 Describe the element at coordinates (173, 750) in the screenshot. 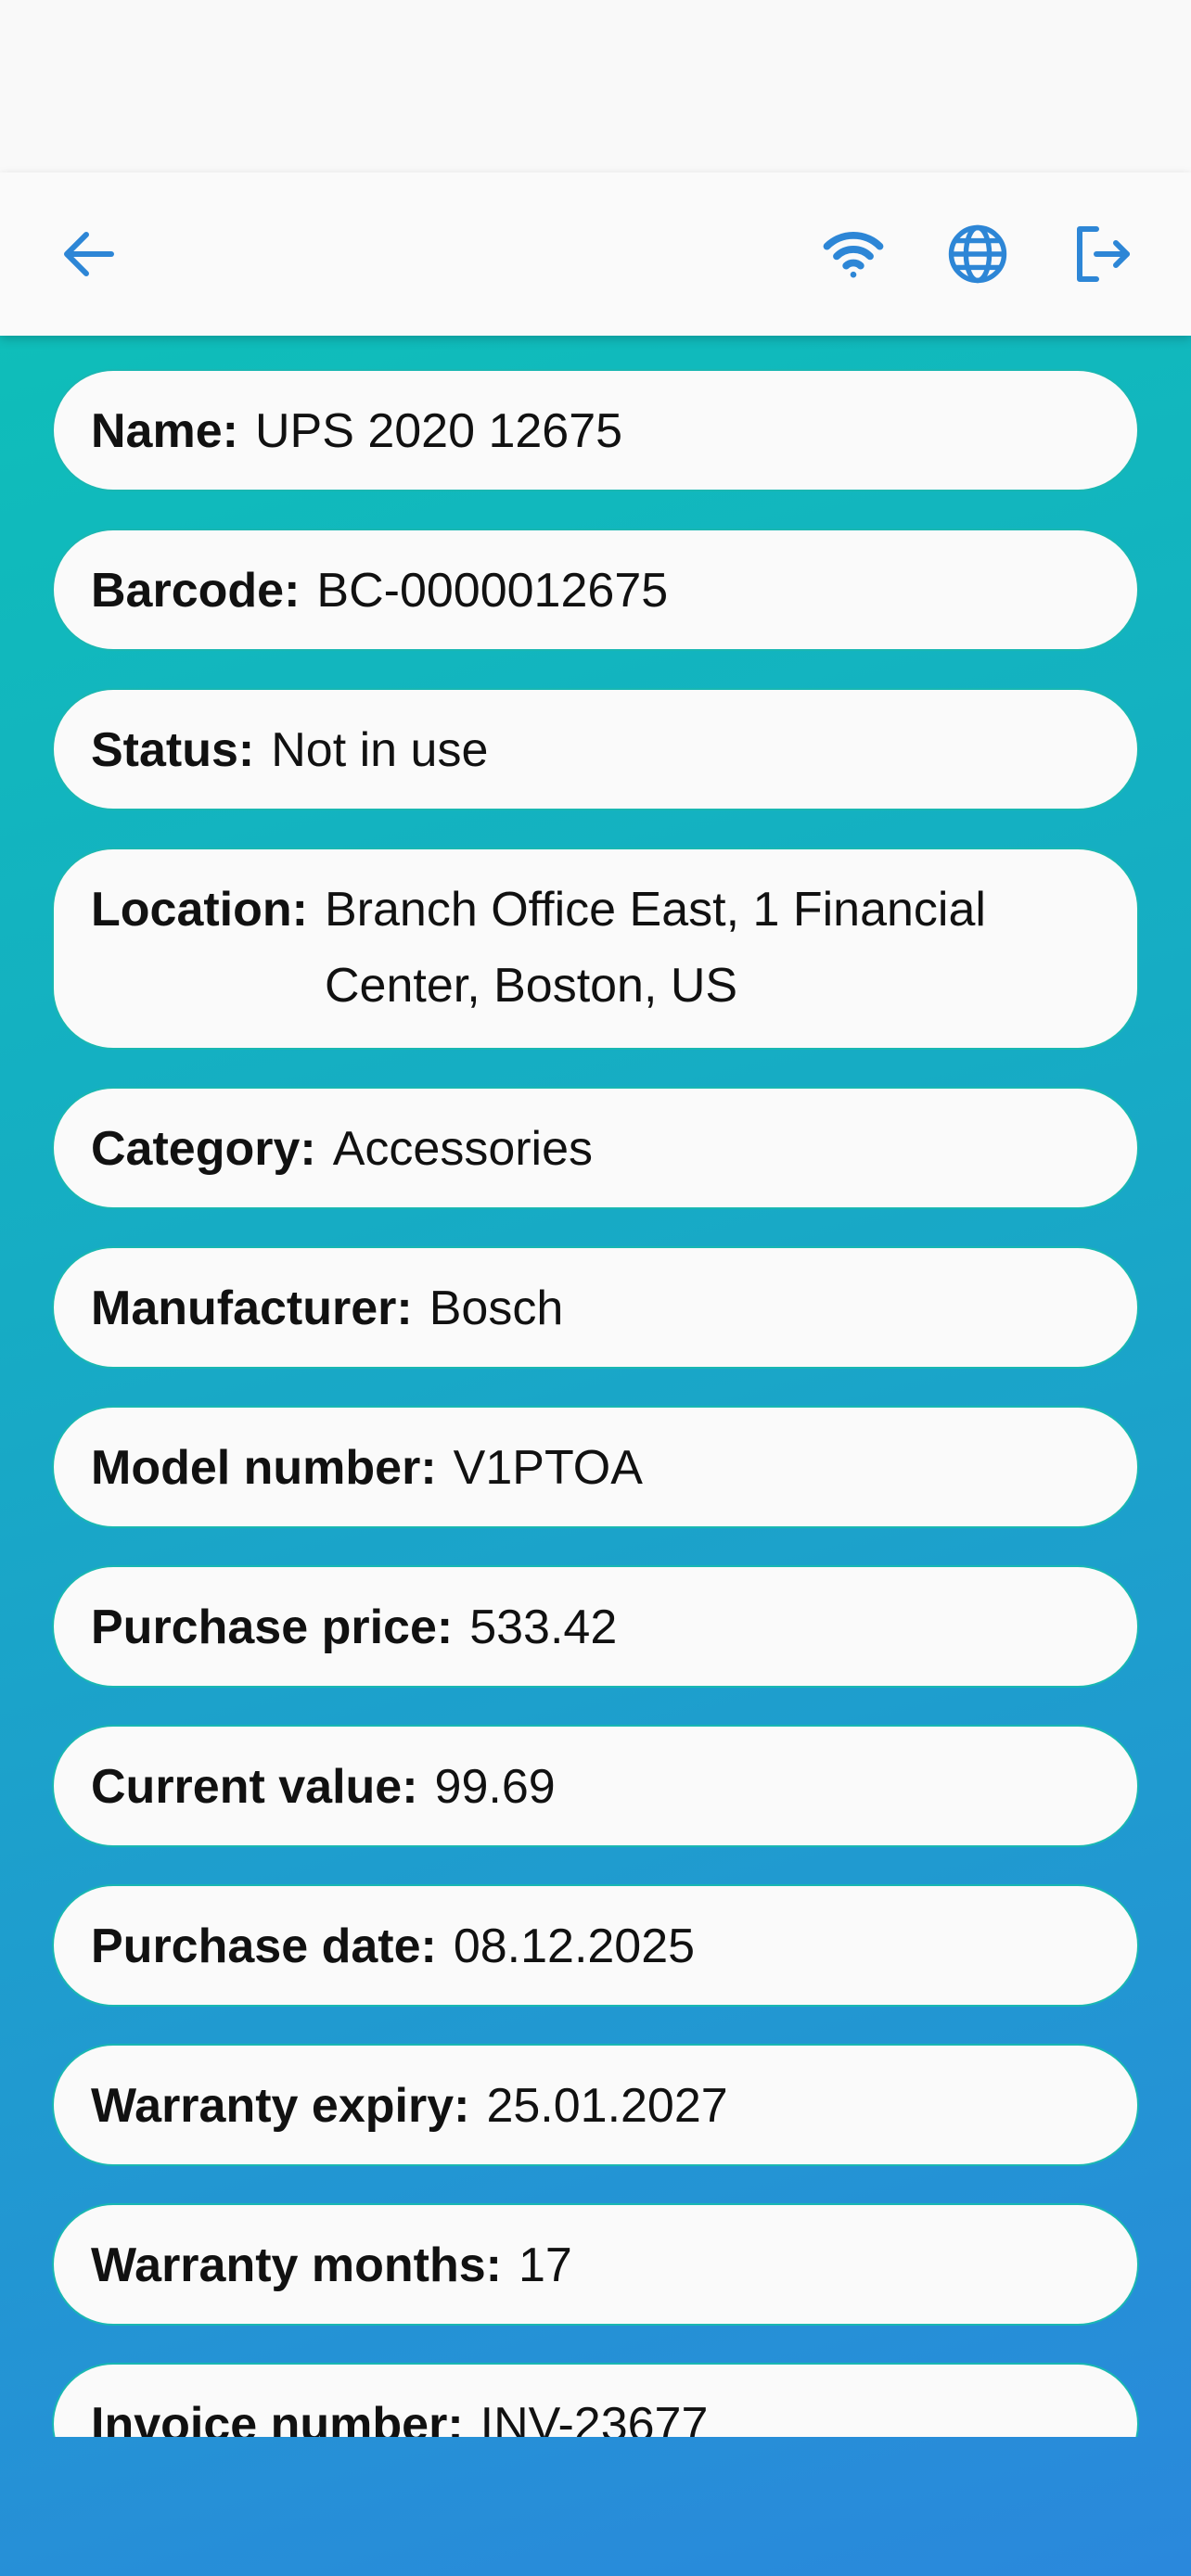

I see `detail-label: Status:` at that location.